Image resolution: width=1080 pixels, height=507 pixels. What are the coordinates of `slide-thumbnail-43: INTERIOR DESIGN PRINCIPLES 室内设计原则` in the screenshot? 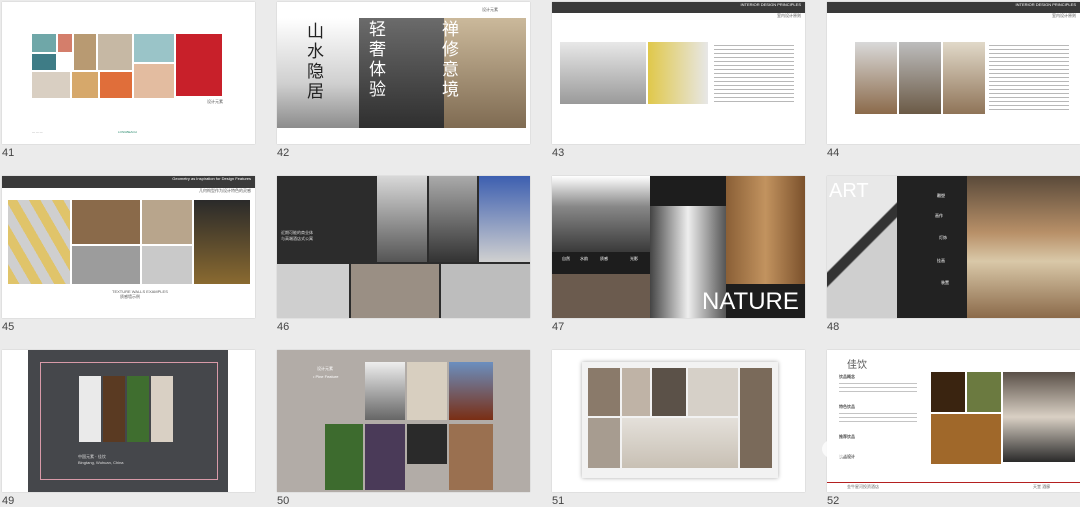 It's located at (678, 73).